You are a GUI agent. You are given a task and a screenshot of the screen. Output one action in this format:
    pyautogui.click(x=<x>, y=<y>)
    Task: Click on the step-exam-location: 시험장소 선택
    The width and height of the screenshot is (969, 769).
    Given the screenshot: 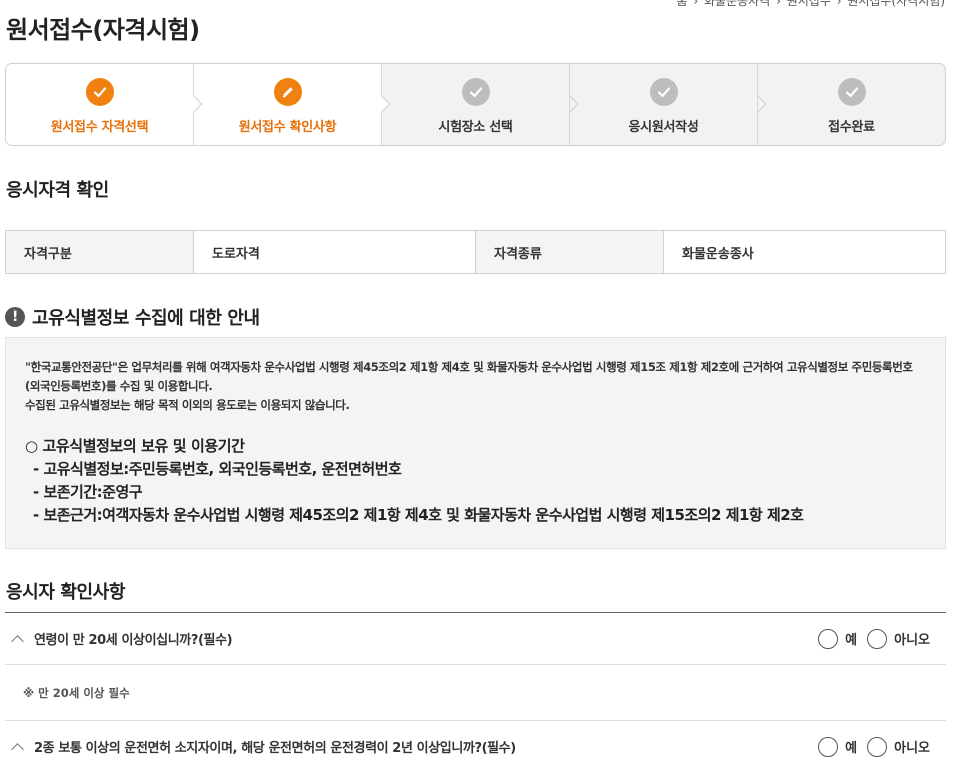 What is the action you would take?
    pyautogui.click(x=480, y=104)
    